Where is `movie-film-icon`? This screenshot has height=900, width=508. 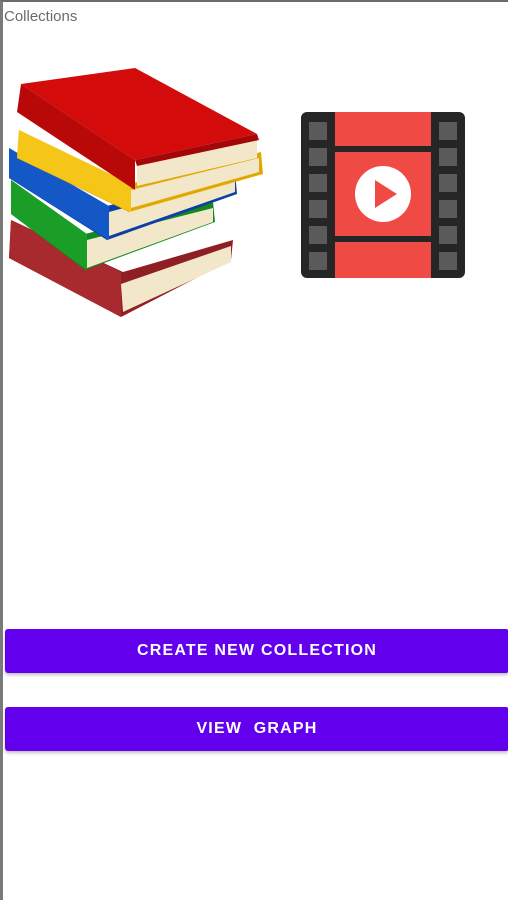
movie-film-icon is located at coordinates (383, 195).